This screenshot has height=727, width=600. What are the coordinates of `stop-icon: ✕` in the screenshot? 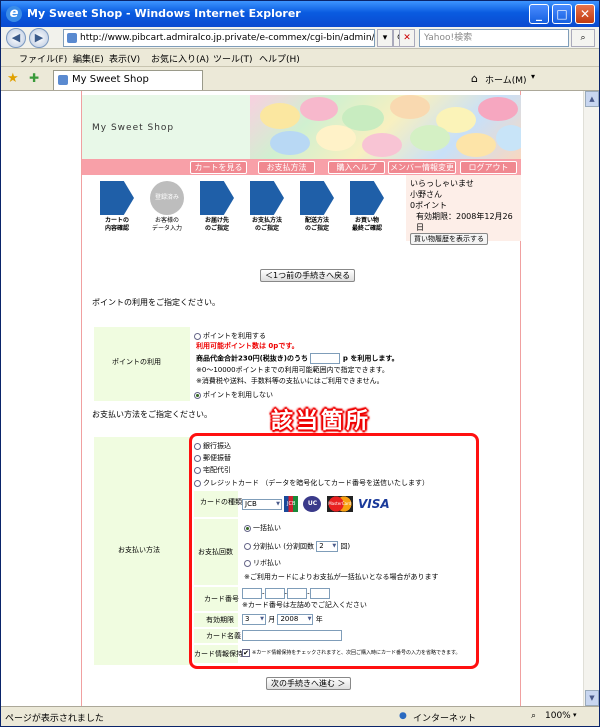 It's located at (407, 38).